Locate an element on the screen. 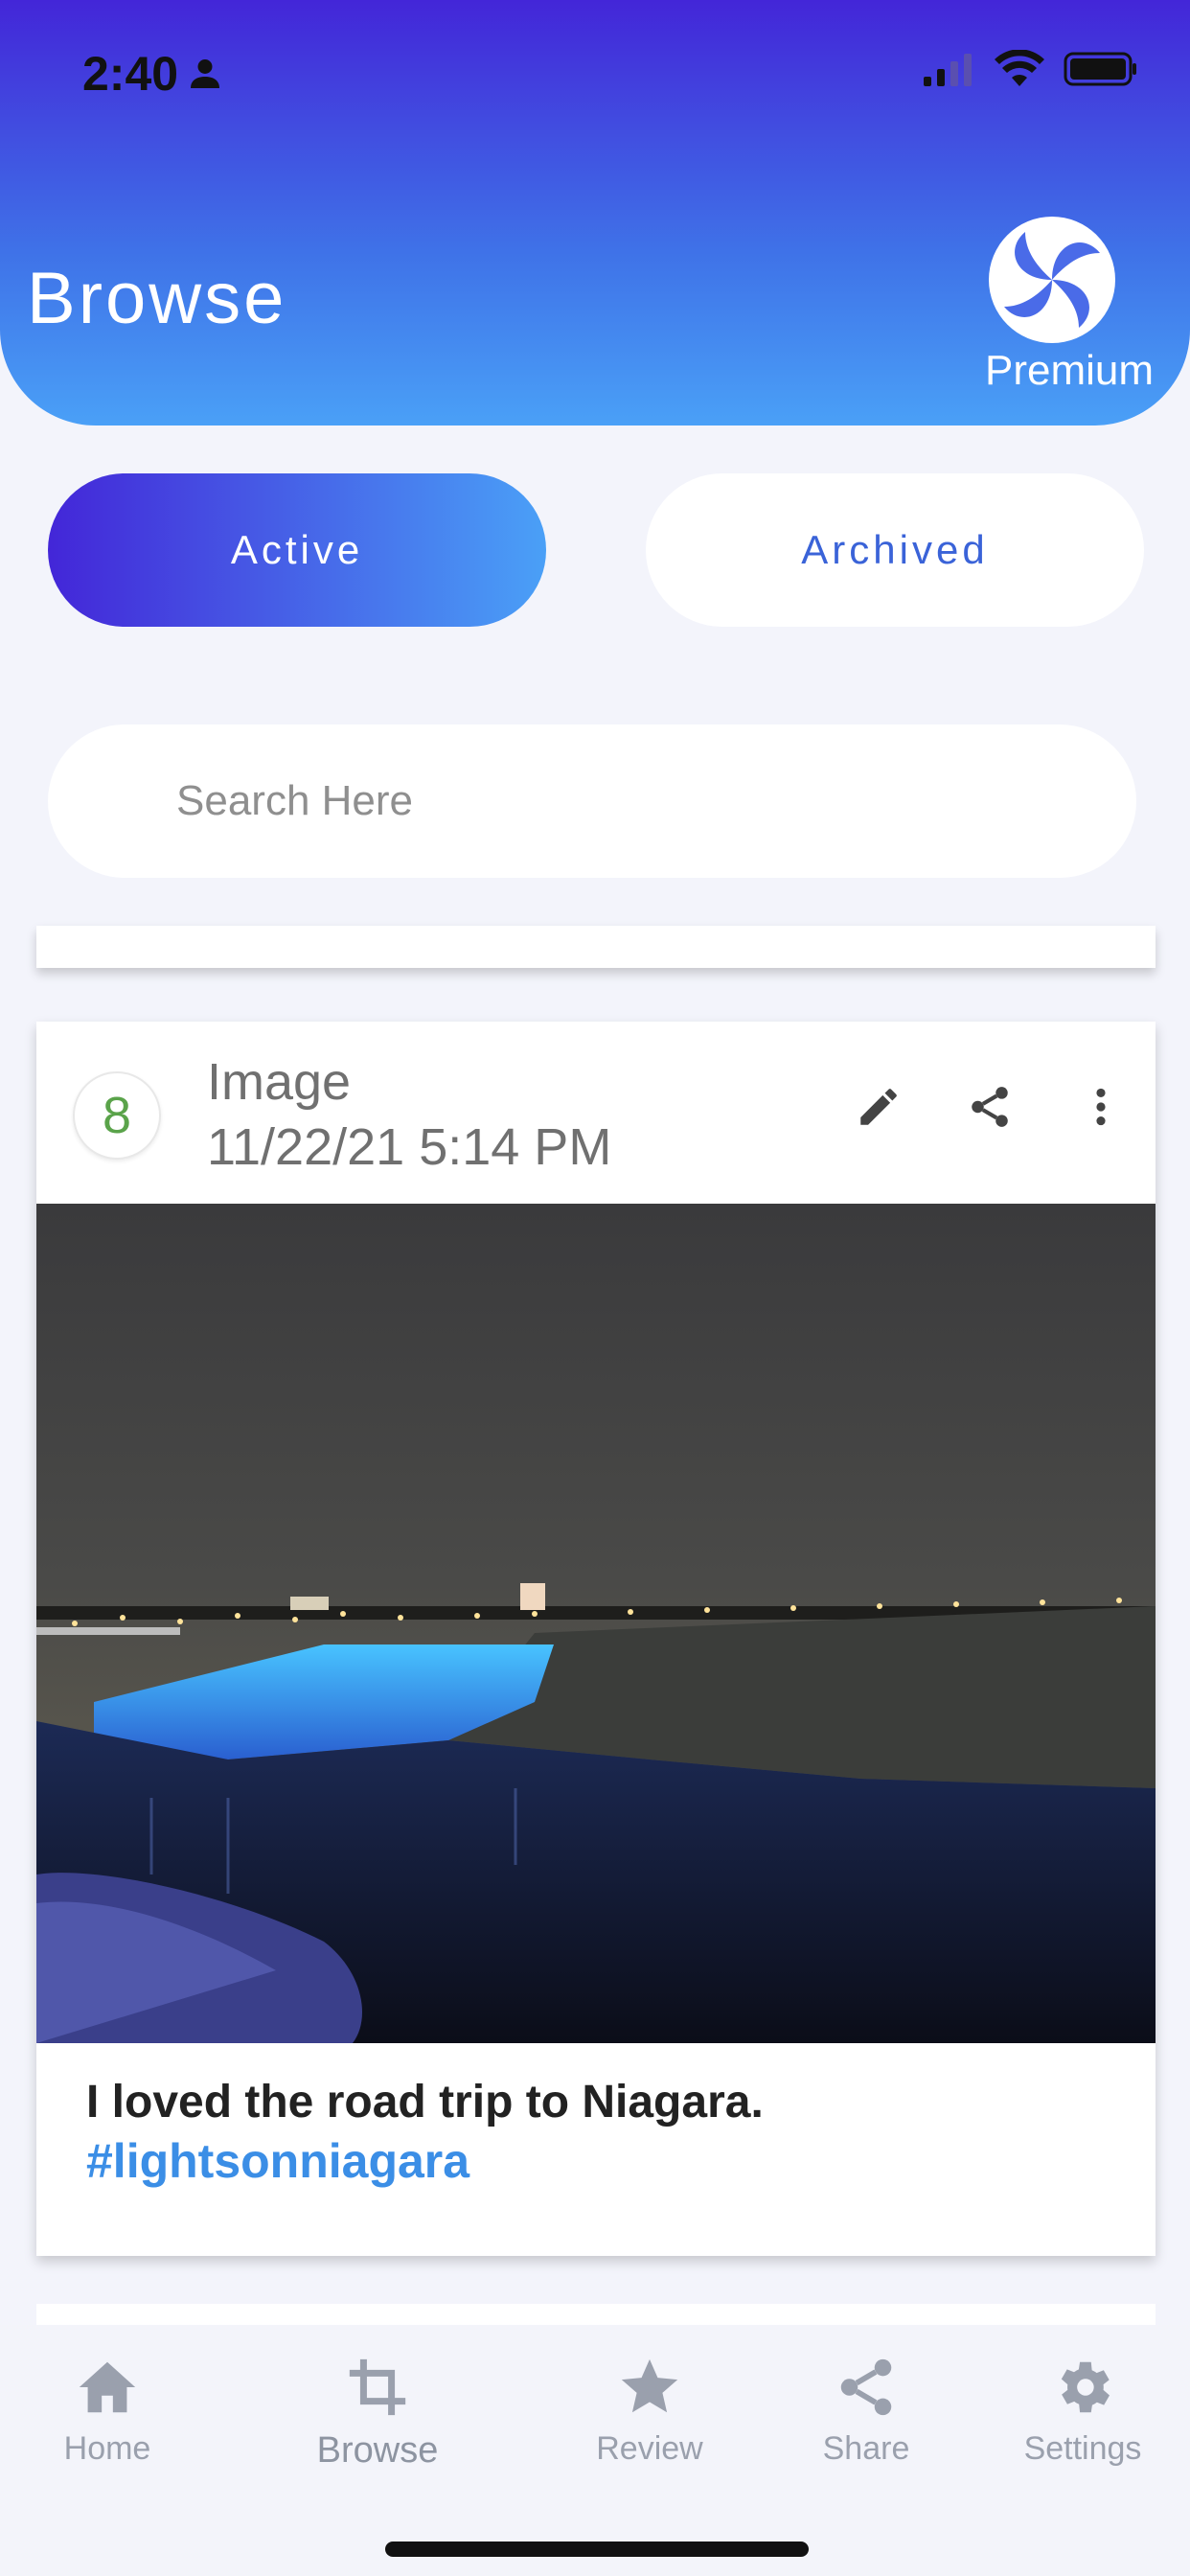 This screenshot has width=1190, height=2576. gear-icon is located at coordinates (1085, 2387).